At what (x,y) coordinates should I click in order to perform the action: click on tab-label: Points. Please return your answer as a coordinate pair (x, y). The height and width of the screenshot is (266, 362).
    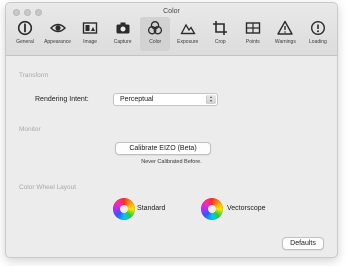
    Looking at the image, I should click on (252, 42).